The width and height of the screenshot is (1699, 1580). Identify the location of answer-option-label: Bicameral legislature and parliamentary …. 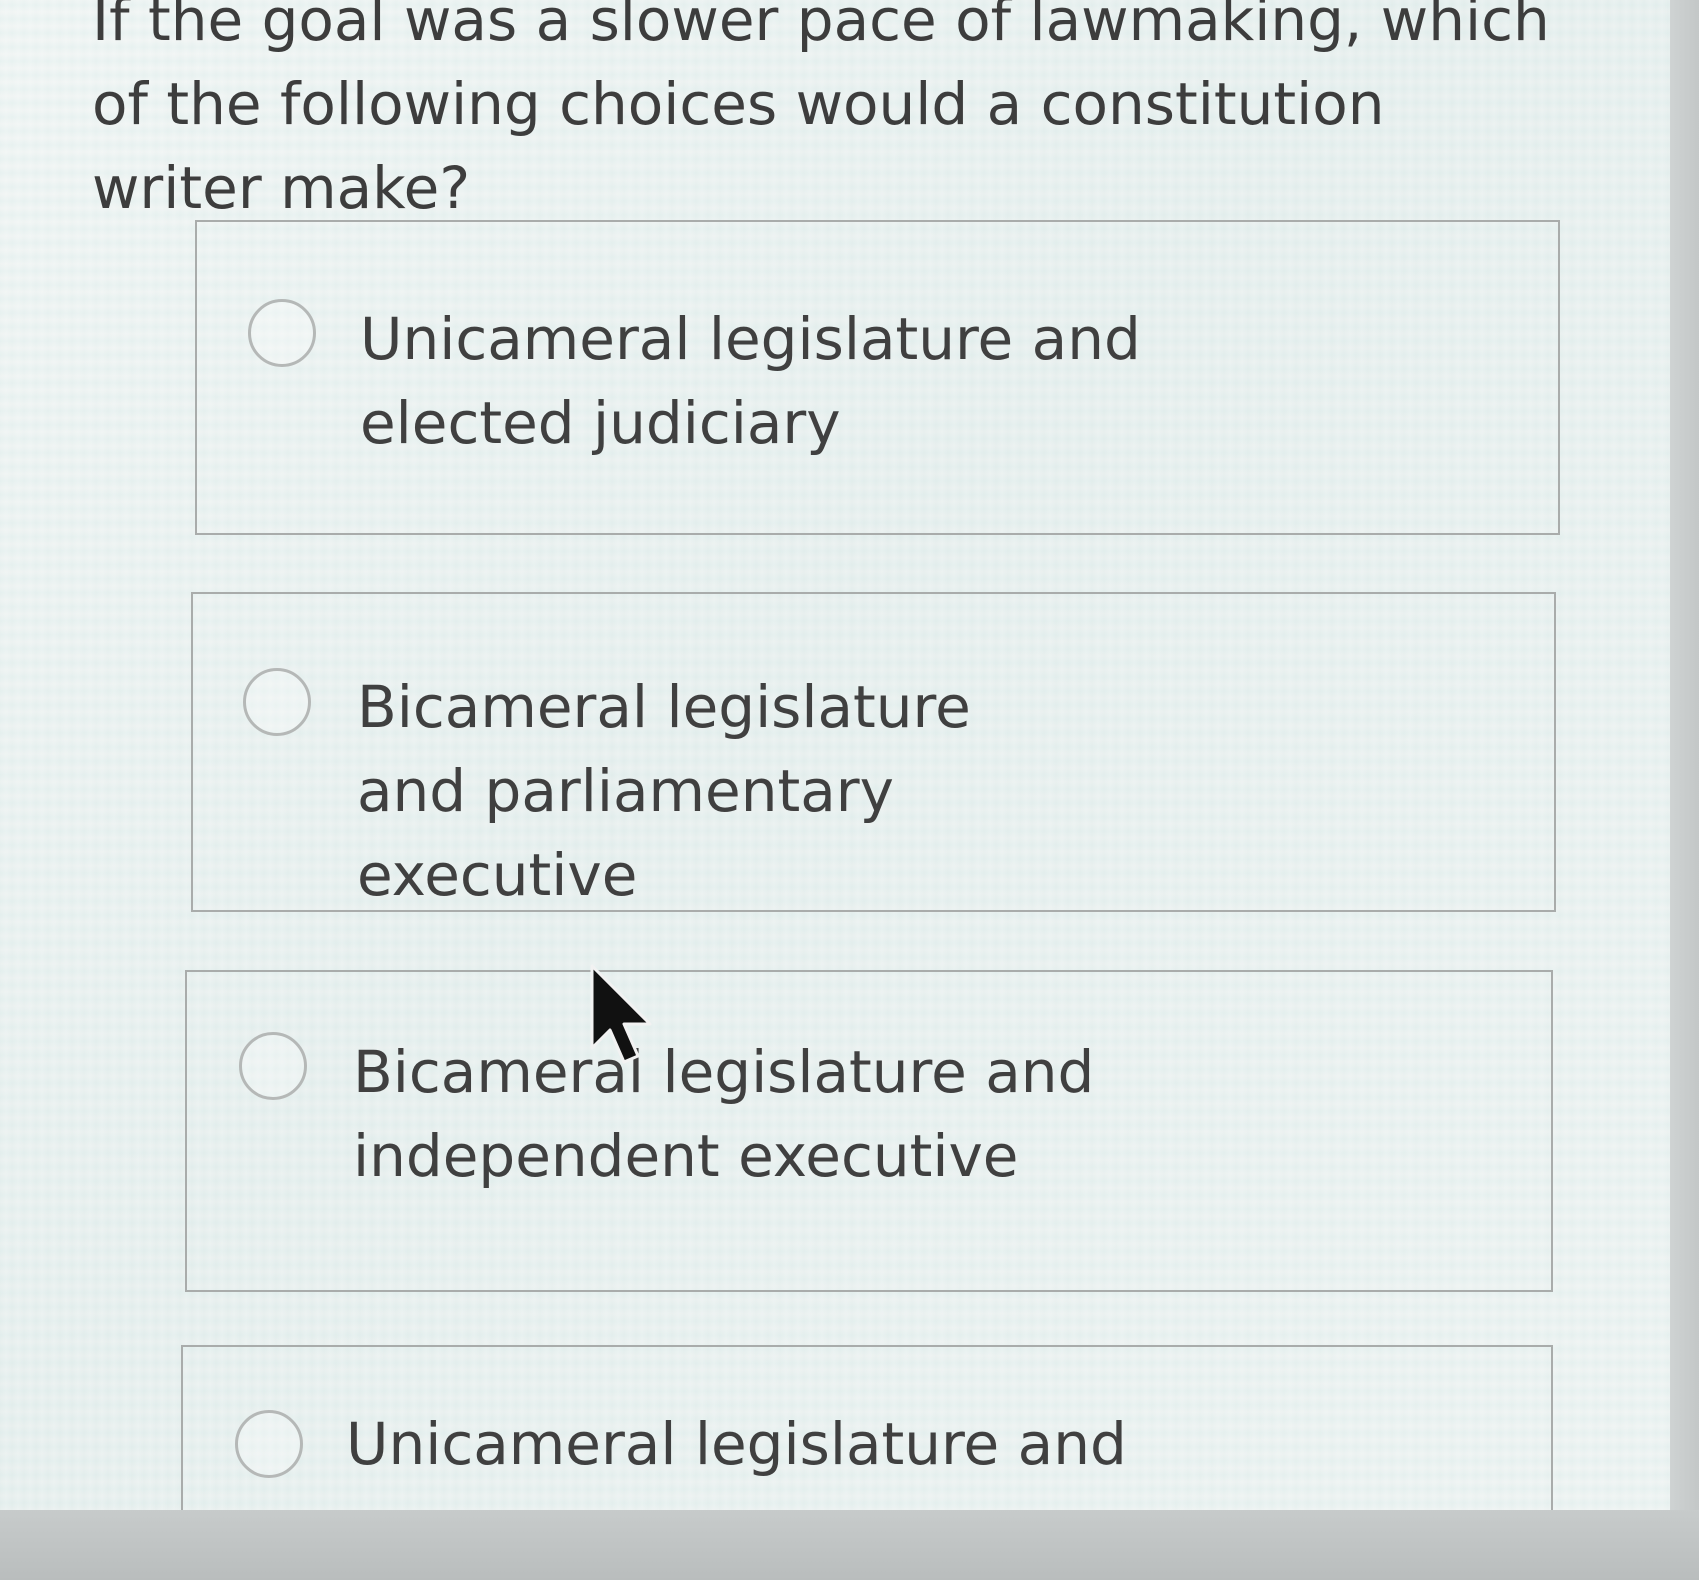
(664, 791).